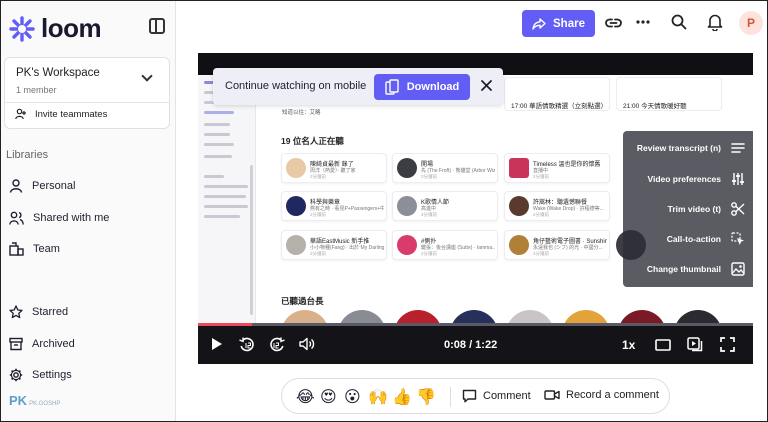  What do you see at coordinates (695, 344) in the screenshot?
I see `captions-icon` at bounding box center [695, 344].